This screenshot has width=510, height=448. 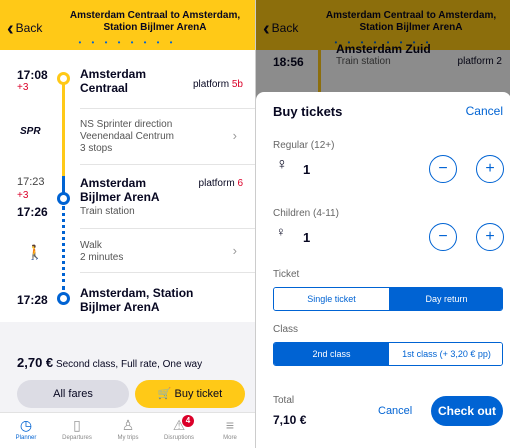 I want to click on train-icon: ▯, so click(x=77, y=425).